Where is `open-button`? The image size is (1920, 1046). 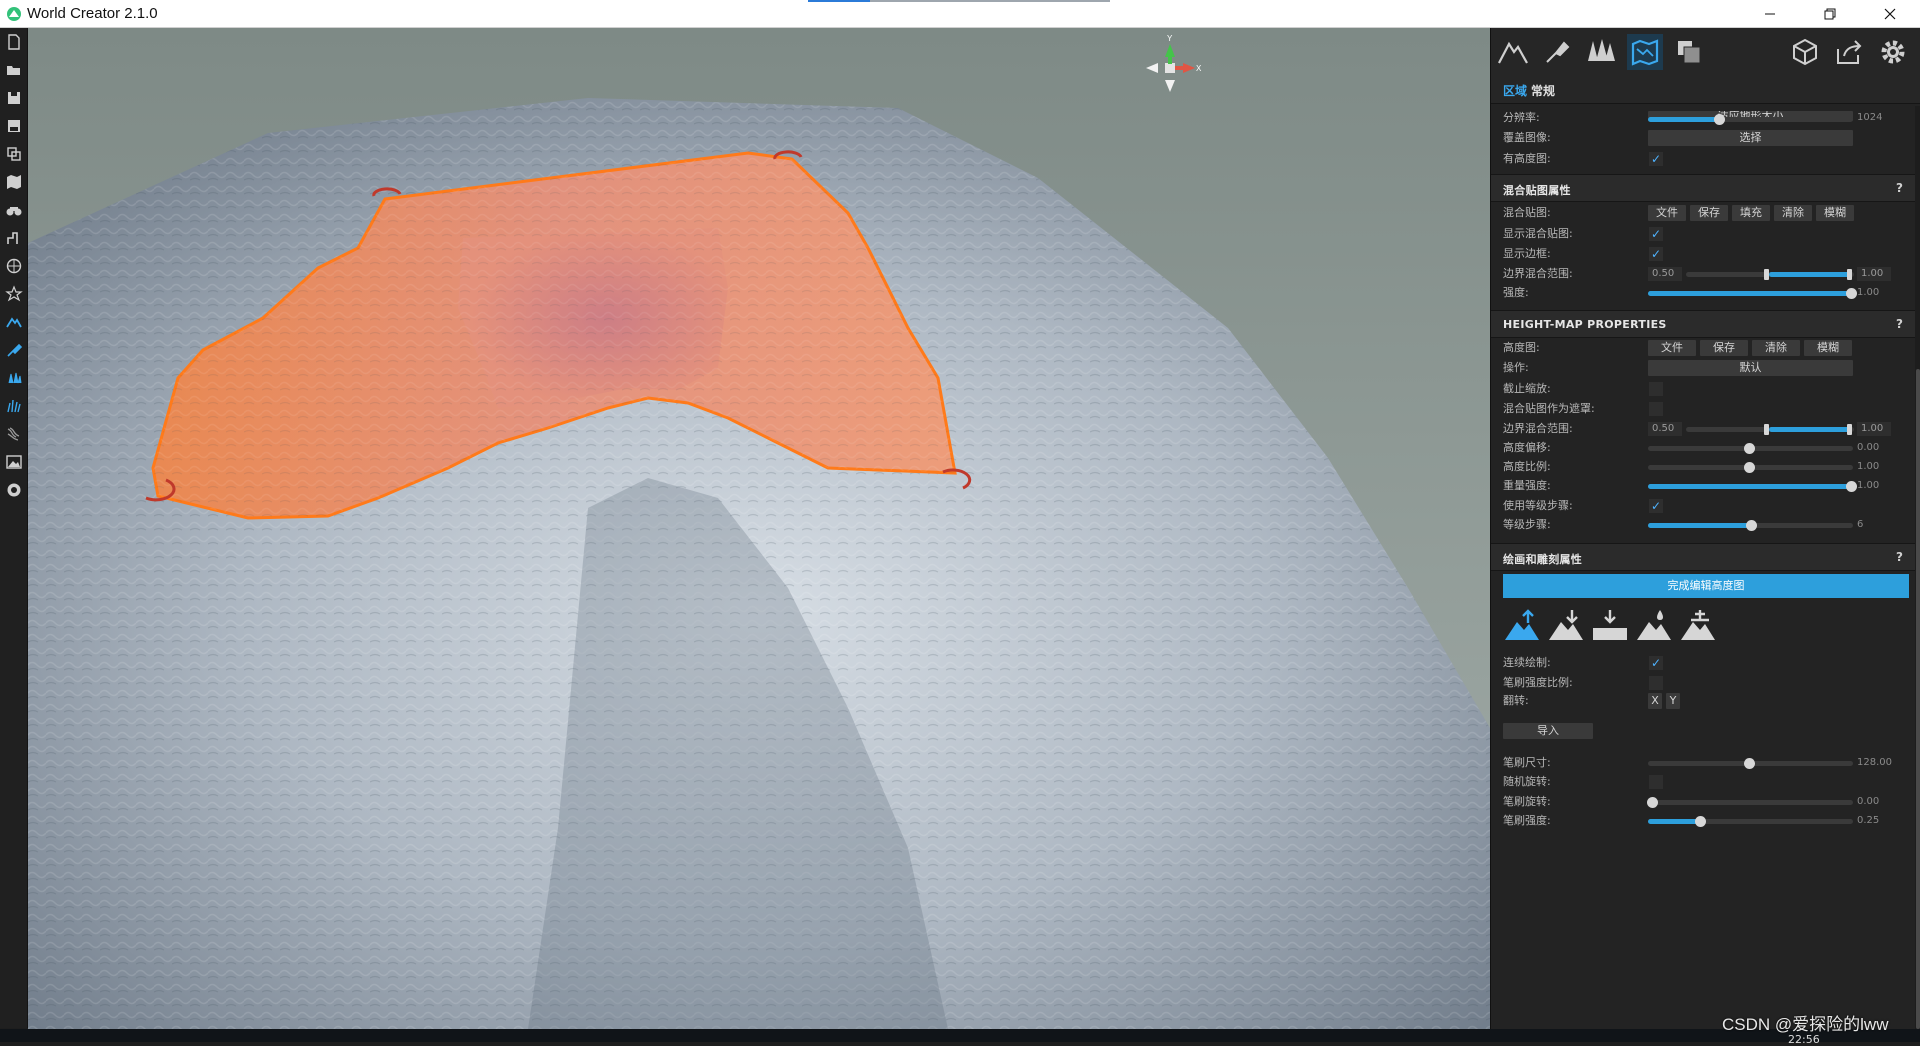
open-button is located at coordinates (14, 70).